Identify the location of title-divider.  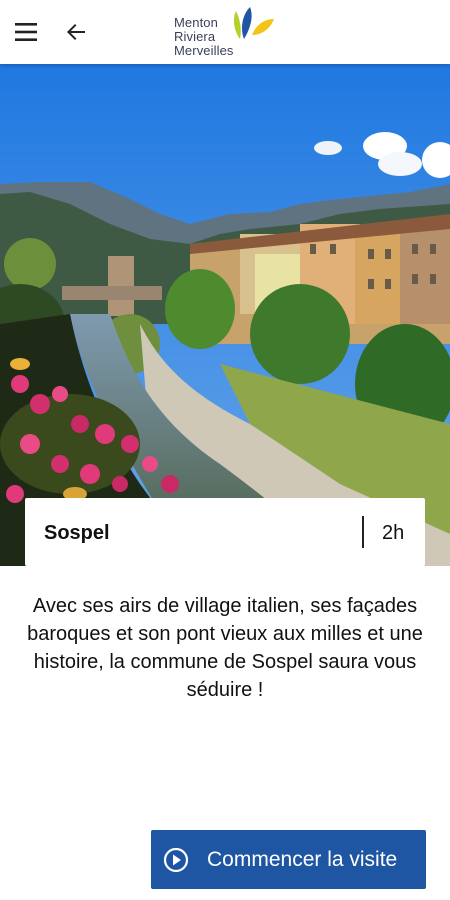
(363, 532).